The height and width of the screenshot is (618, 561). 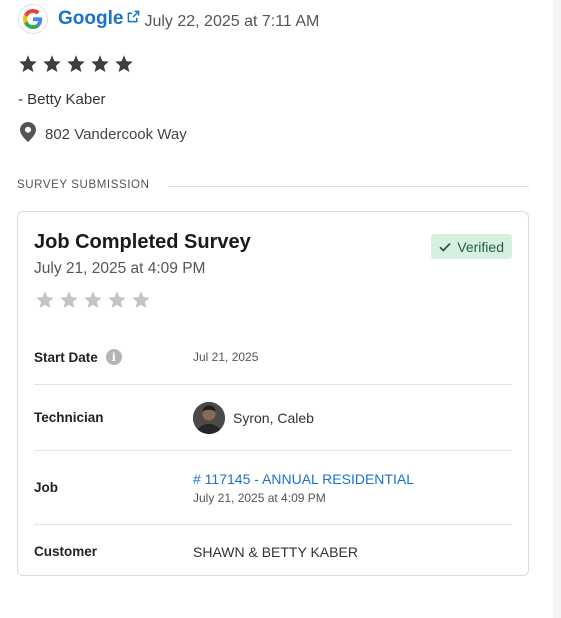 I want to click on technician-label: Technician, so click(x=69, y=417).